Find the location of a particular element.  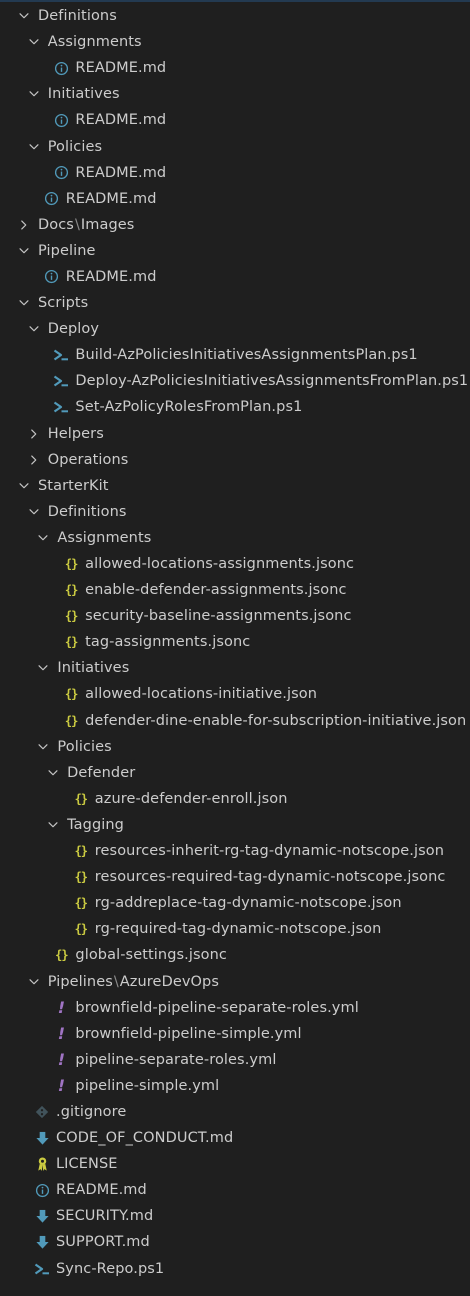

file-item: ! pipeline-simple.yml is located at coordinates (235, 1086).